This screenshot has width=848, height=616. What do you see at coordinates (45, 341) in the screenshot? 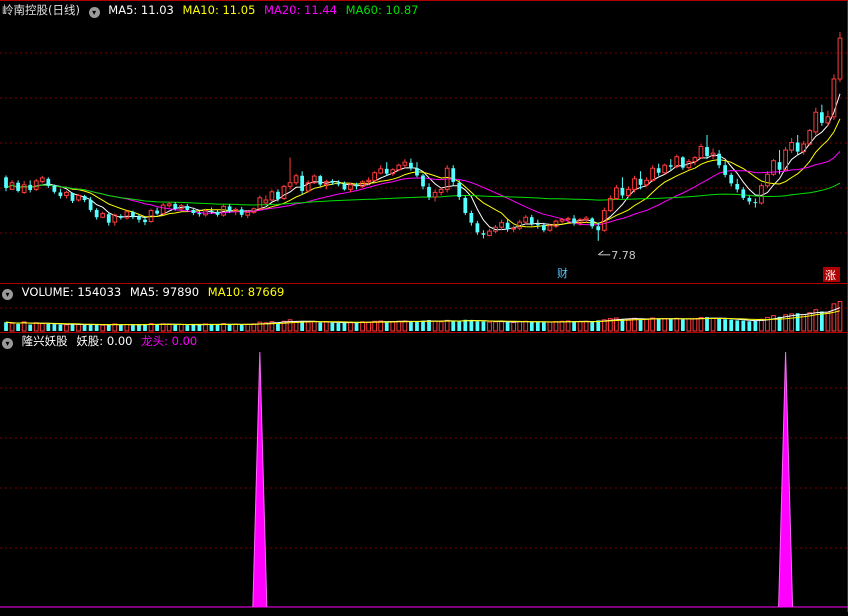
I see `indicator-title: 隆兴妖股` at bounding box center [45, 341].